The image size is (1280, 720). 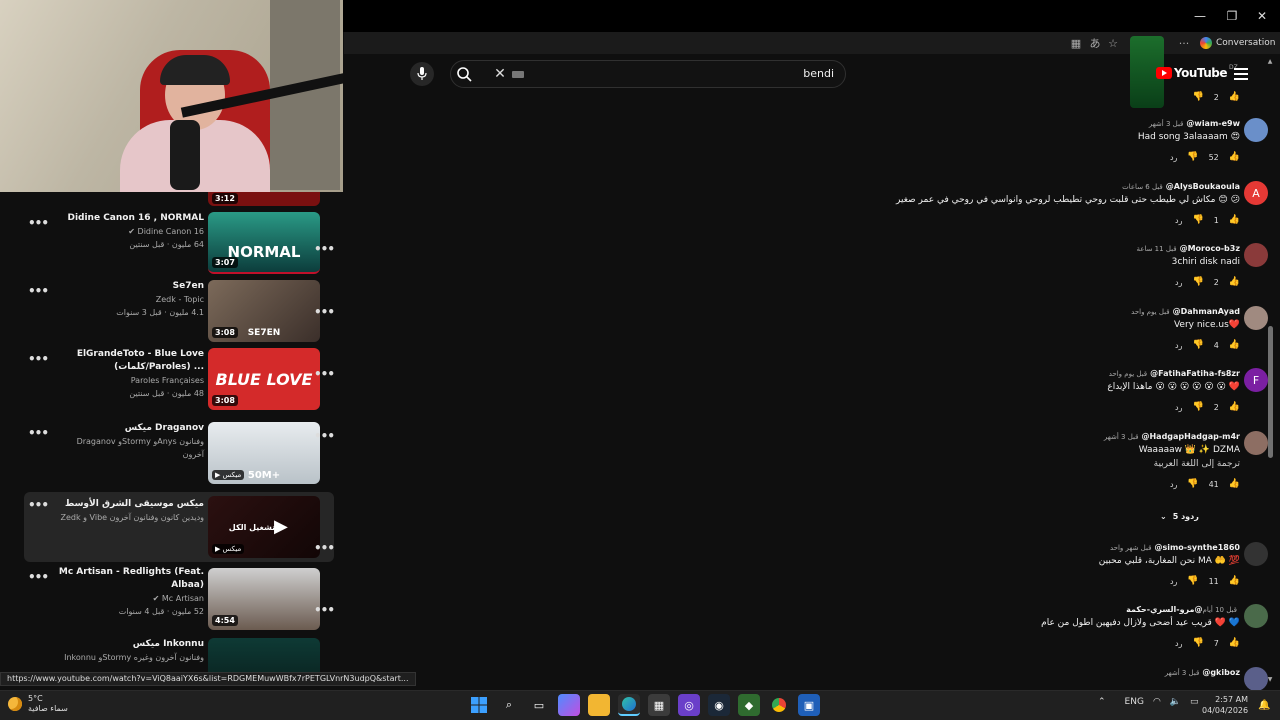 I want to click on menu-icon, so click(x=1241, y=74).